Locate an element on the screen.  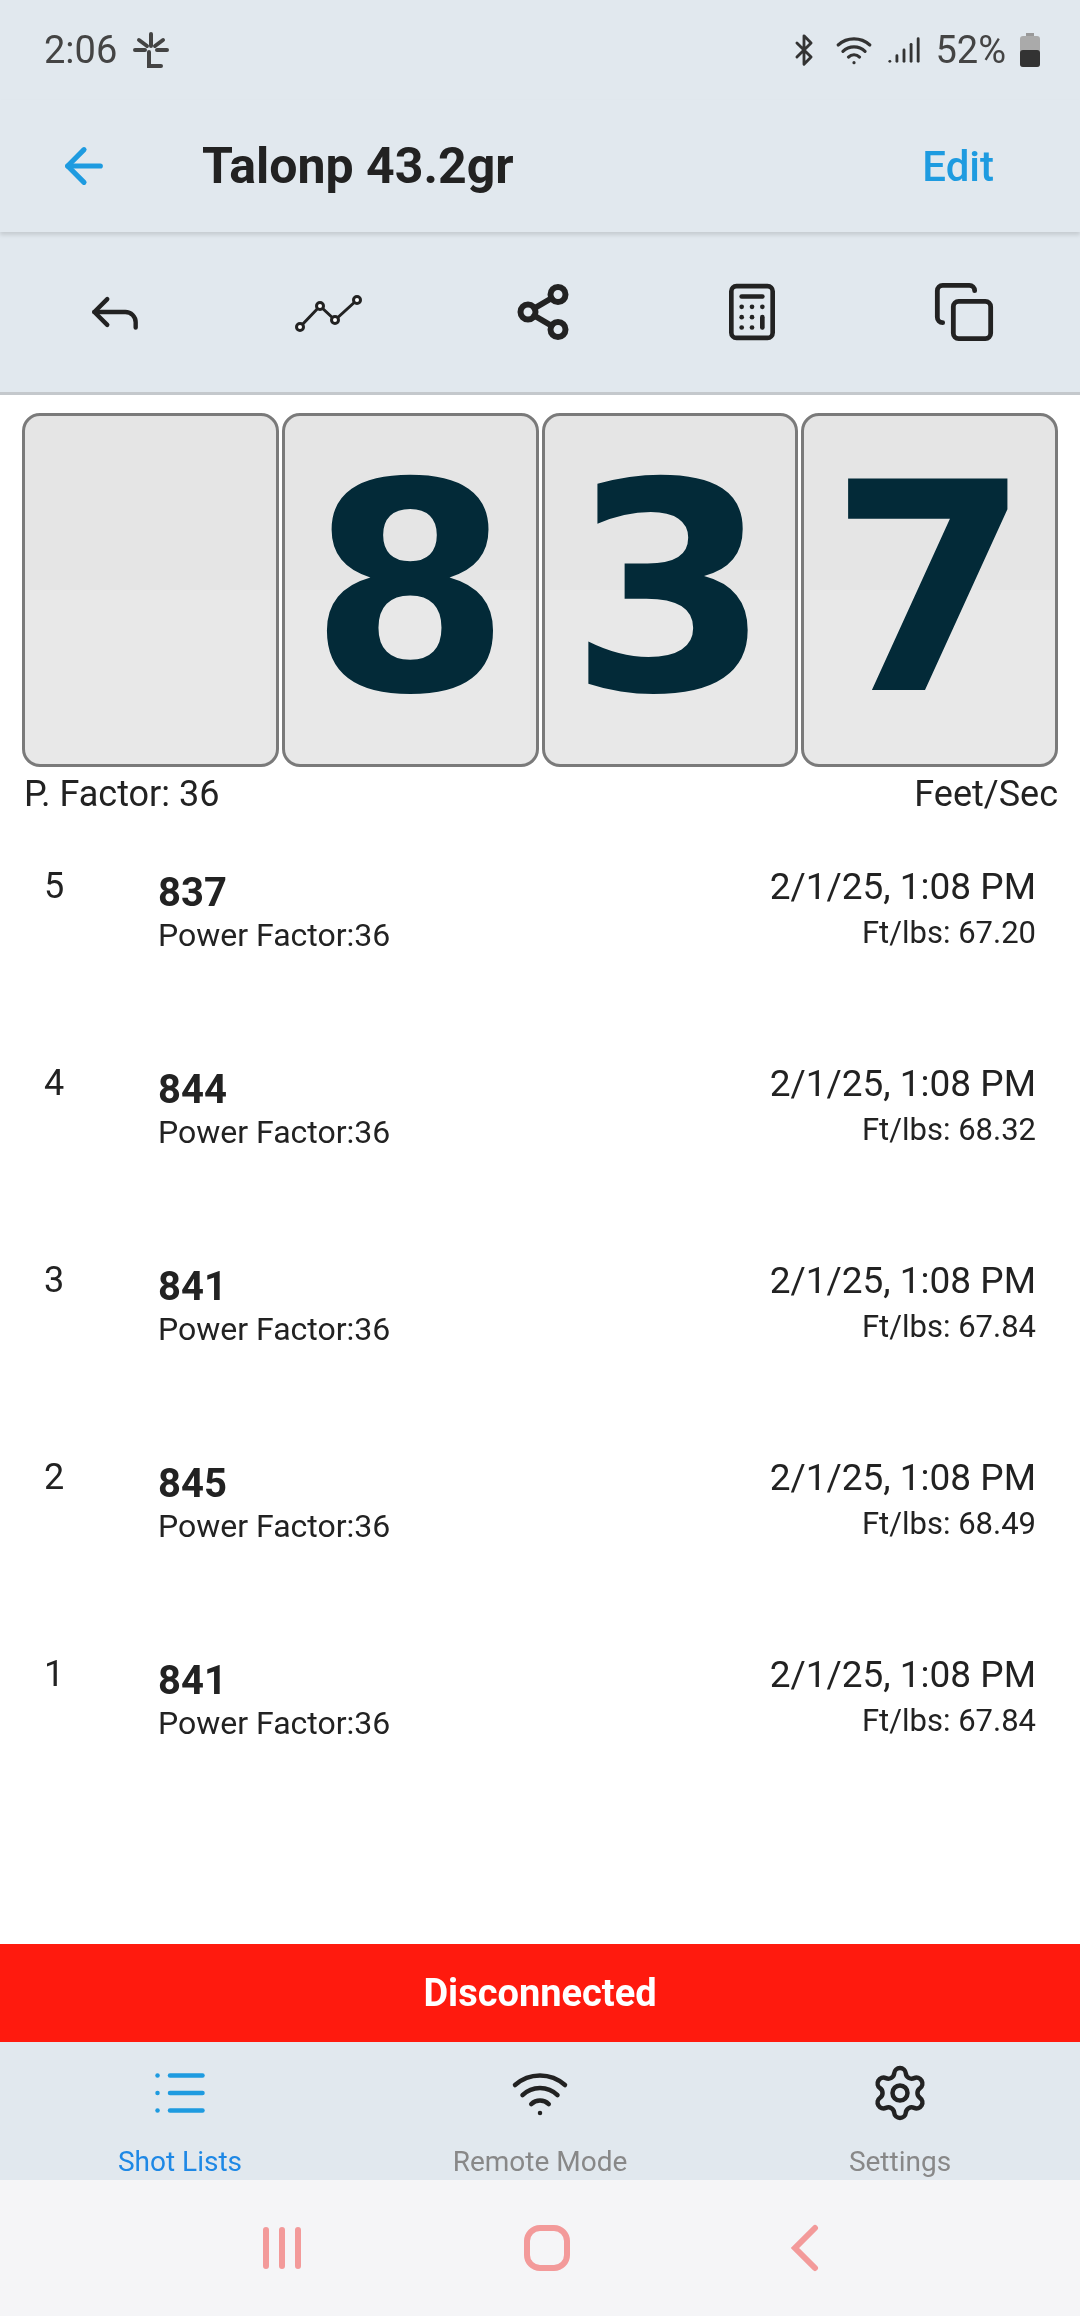
shot-energy: Ft/lbs: 68.32 is located at coordinates (948, 1129).